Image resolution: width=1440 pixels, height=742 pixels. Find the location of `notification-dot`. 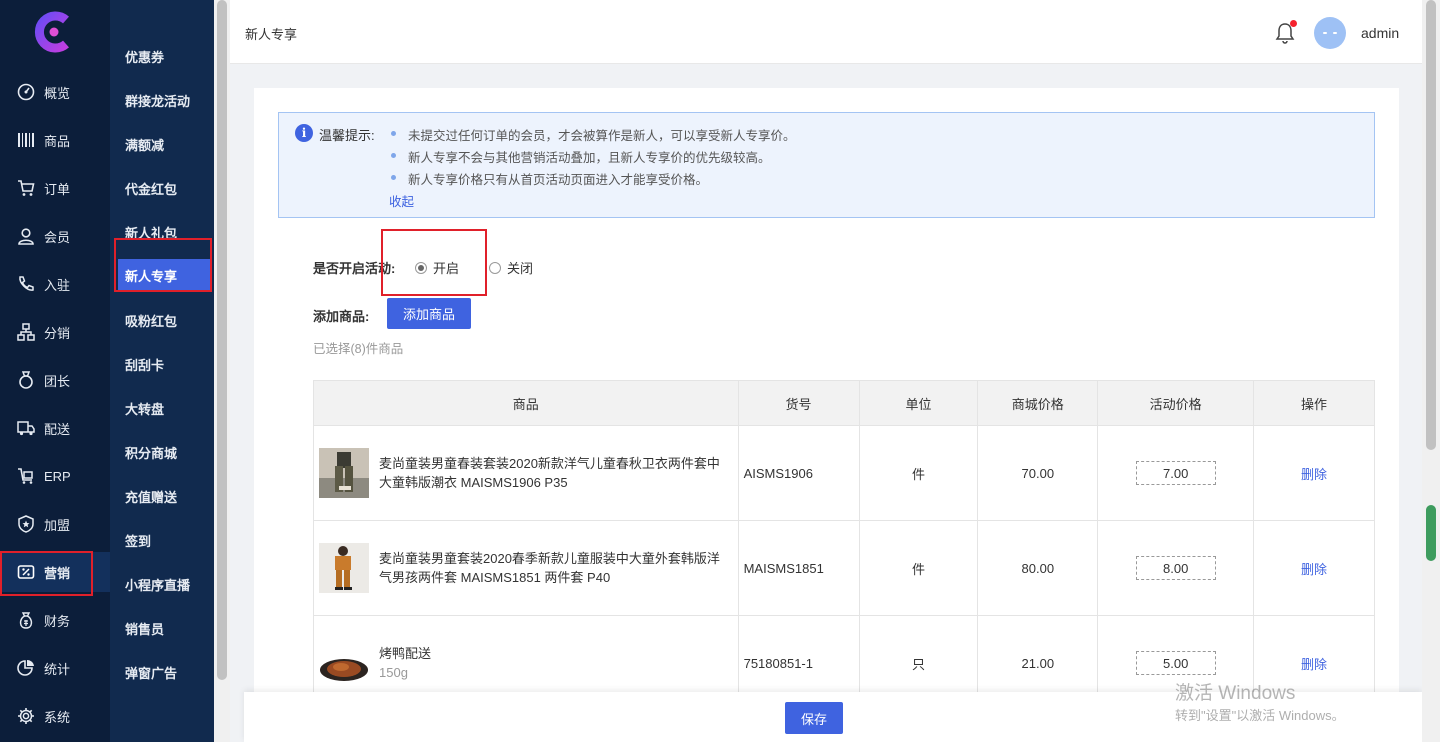

notification-dot is located at coordinates (1293, 23).